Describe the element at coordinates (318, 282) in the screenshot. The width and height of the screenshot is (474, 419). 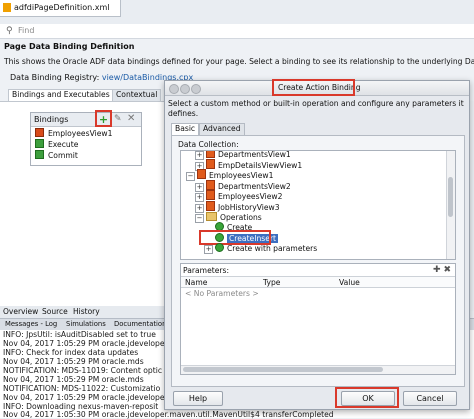
I see `parameters-header: Name Type Value` at that location.